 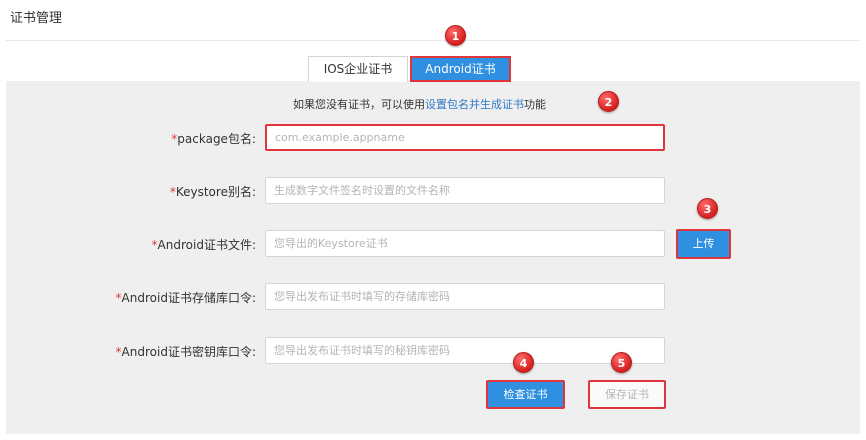 I want to click on key-password-input, so click(x=465, y=350).